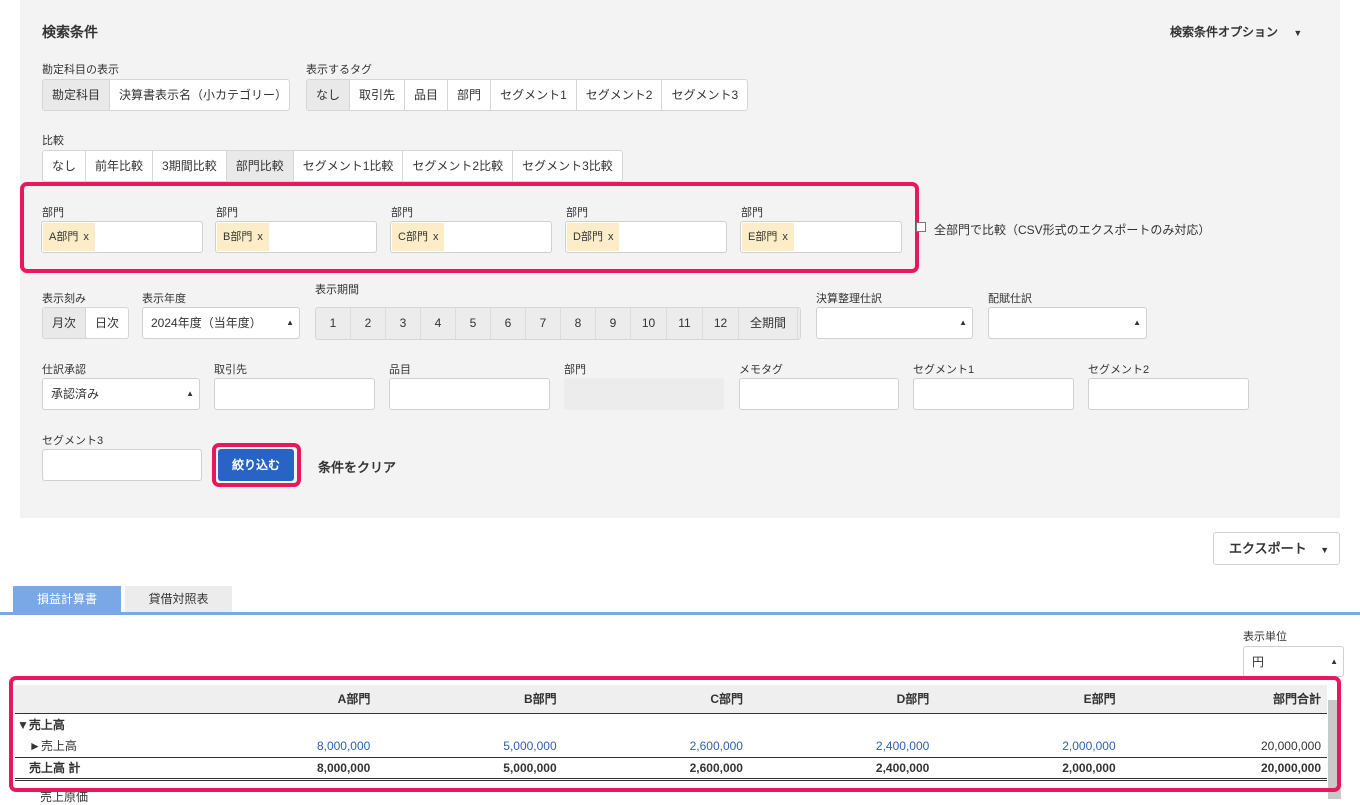 This screenshot has height=805, width=1360. I want to click on approval-select: 承認済み ▲, so click(121, 394).